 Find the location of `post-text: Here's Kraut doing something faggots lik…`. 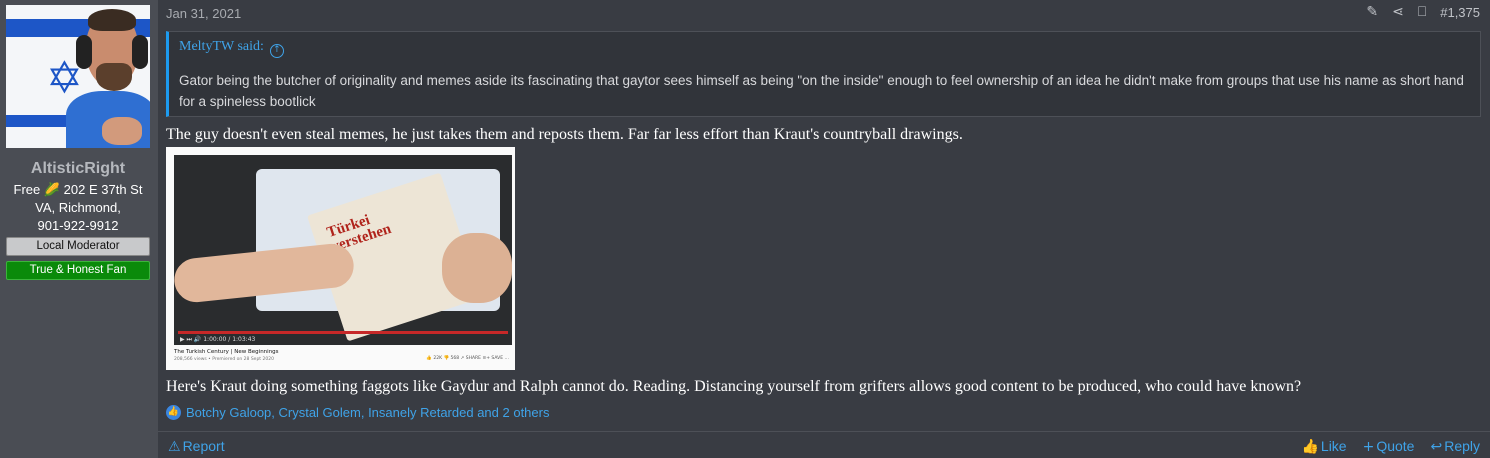

post-text: Here's Kraut doing something faggots lik… is located at coordinates (734, 386).